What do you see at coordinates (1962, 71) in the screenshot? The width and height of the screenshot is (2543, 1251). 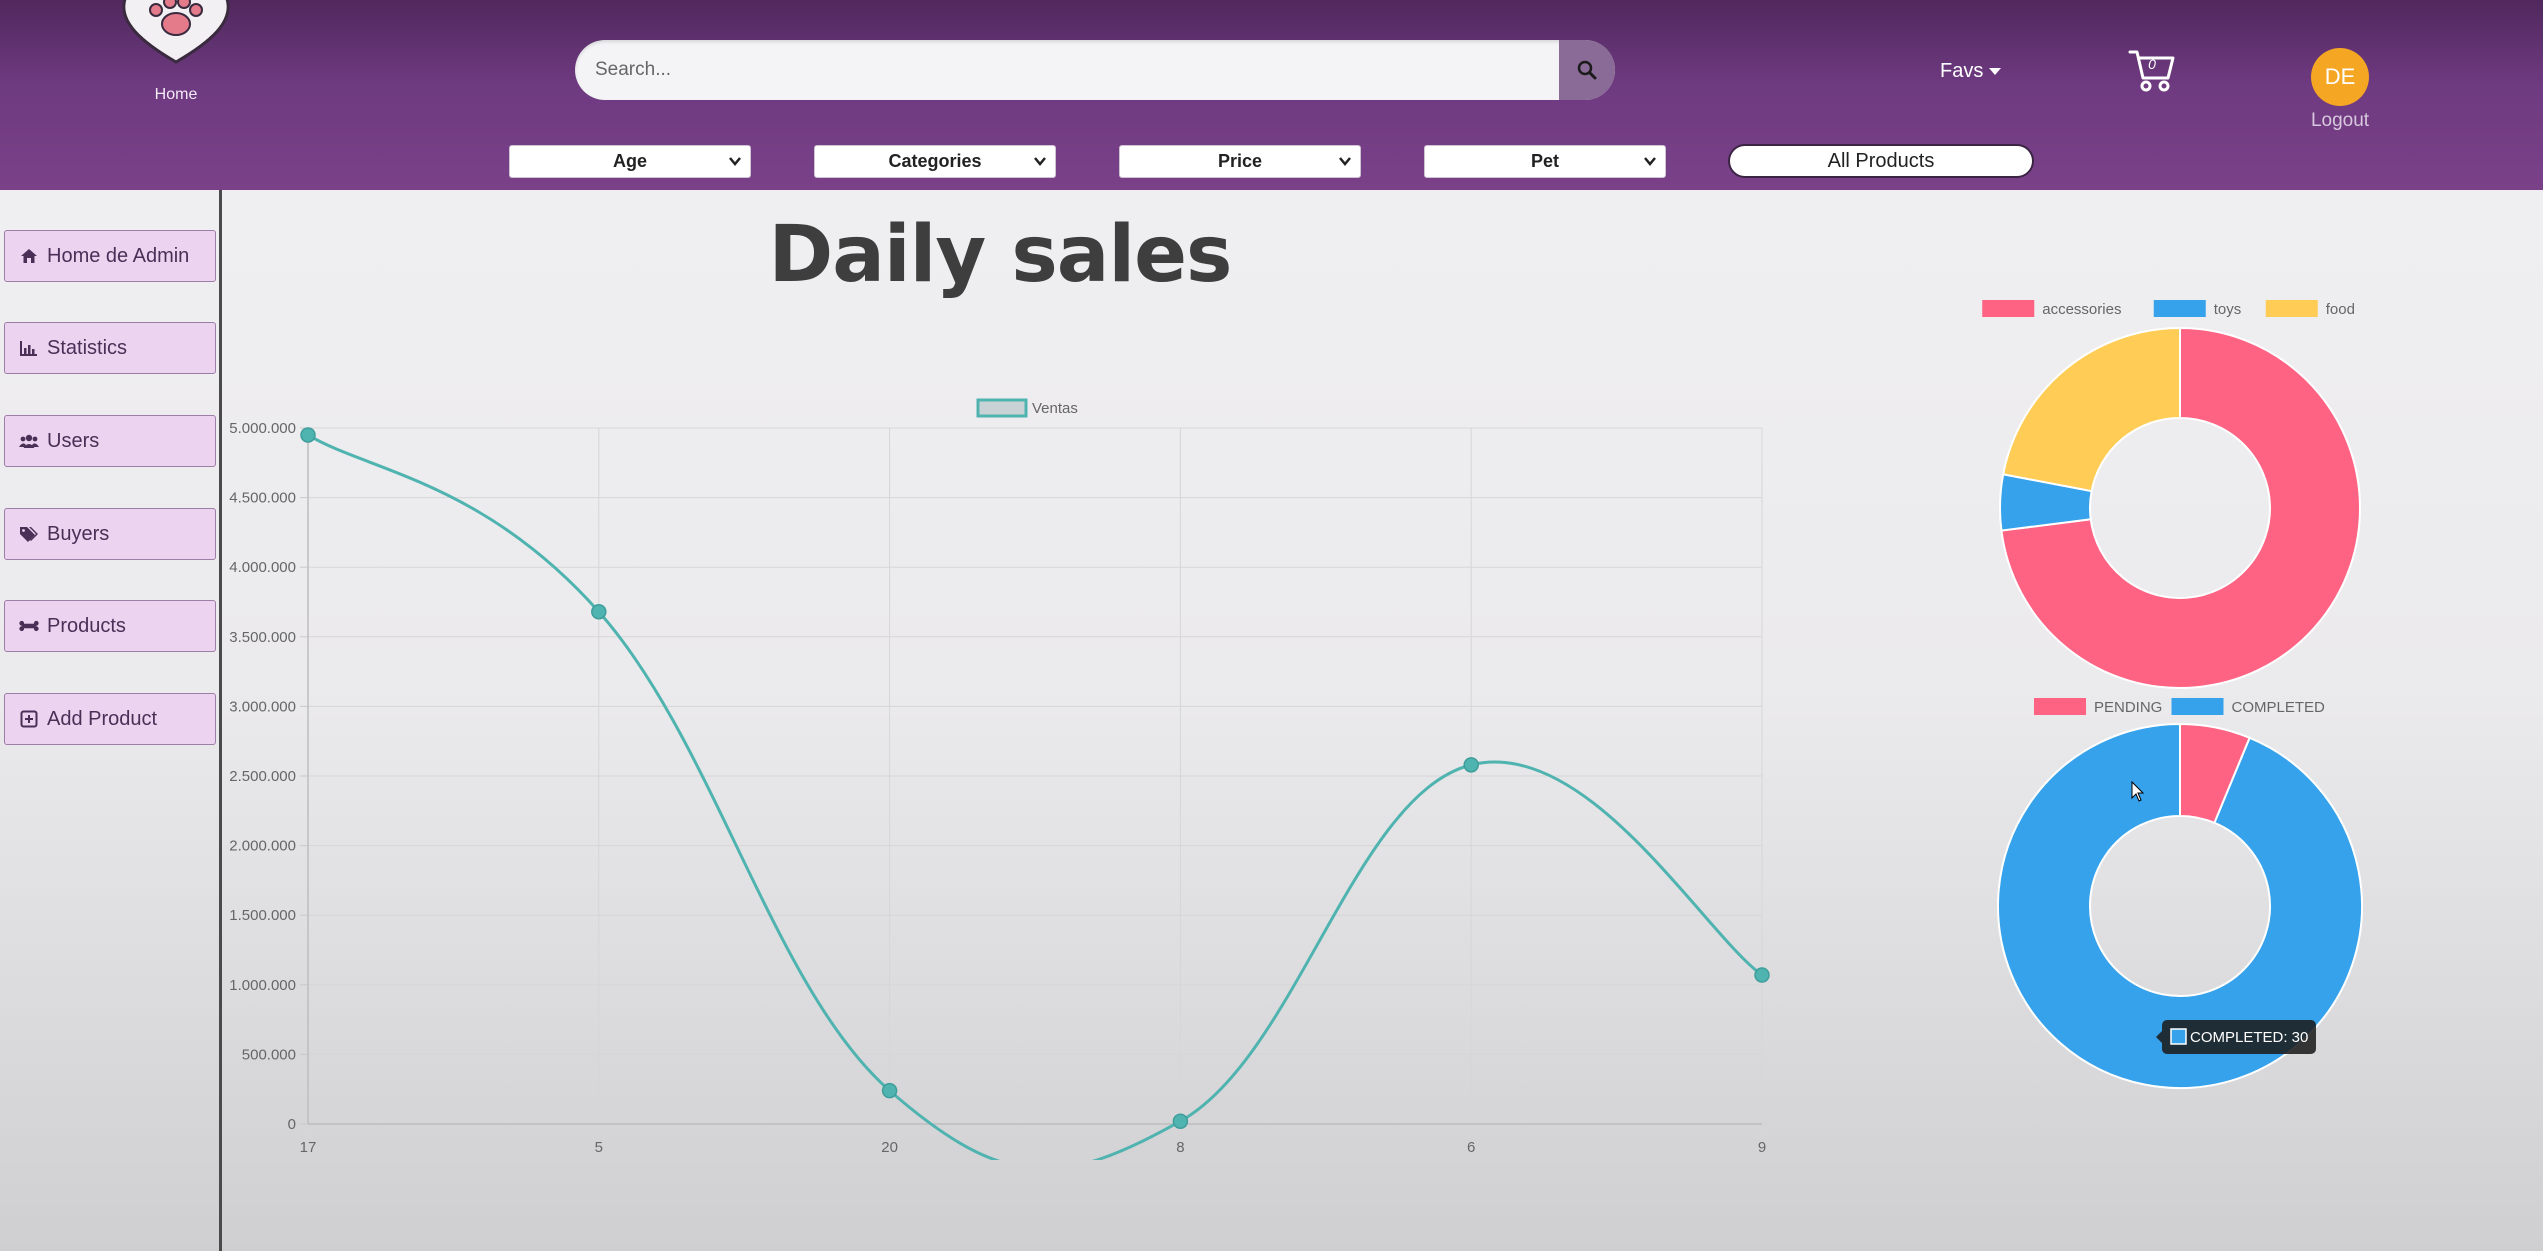 I see `favs-label: Favs` at bounding box center [1962, 71].